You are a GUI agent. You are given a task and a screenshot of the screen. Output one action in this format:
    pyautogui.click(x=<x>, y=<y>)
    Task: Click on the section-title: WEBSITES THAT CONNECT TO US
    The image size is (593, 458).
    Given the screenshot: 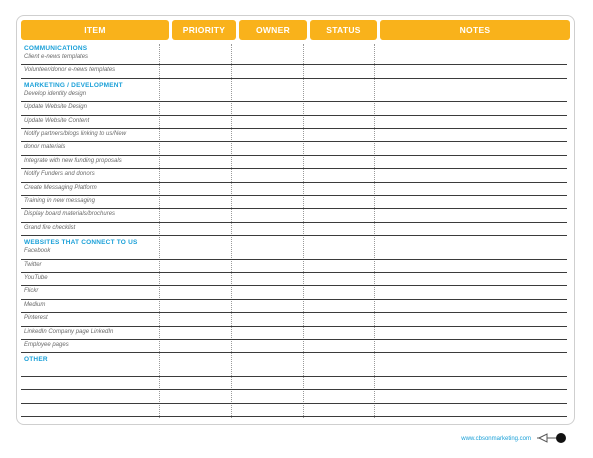 What is the action you would take?
    pyautogui.click(x=81, y=243)
    